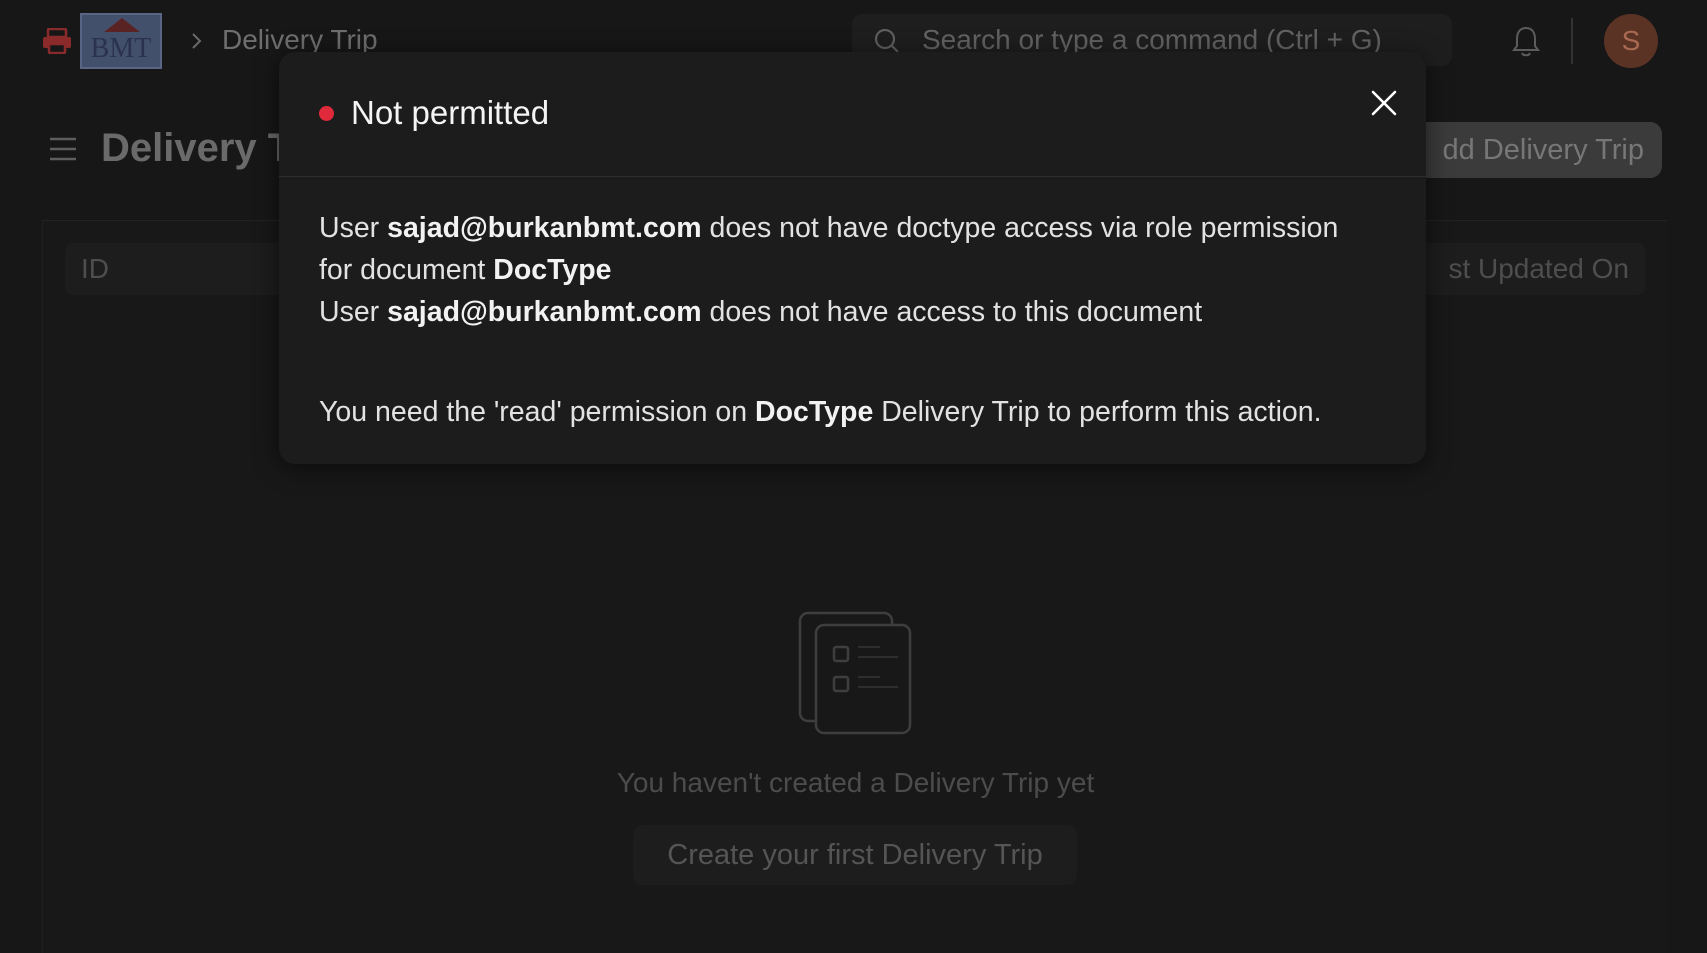 This screenshot has width=1707, height=953. I want to click on message-text: Delivery Trip to perform this action., so click(1097, 412).